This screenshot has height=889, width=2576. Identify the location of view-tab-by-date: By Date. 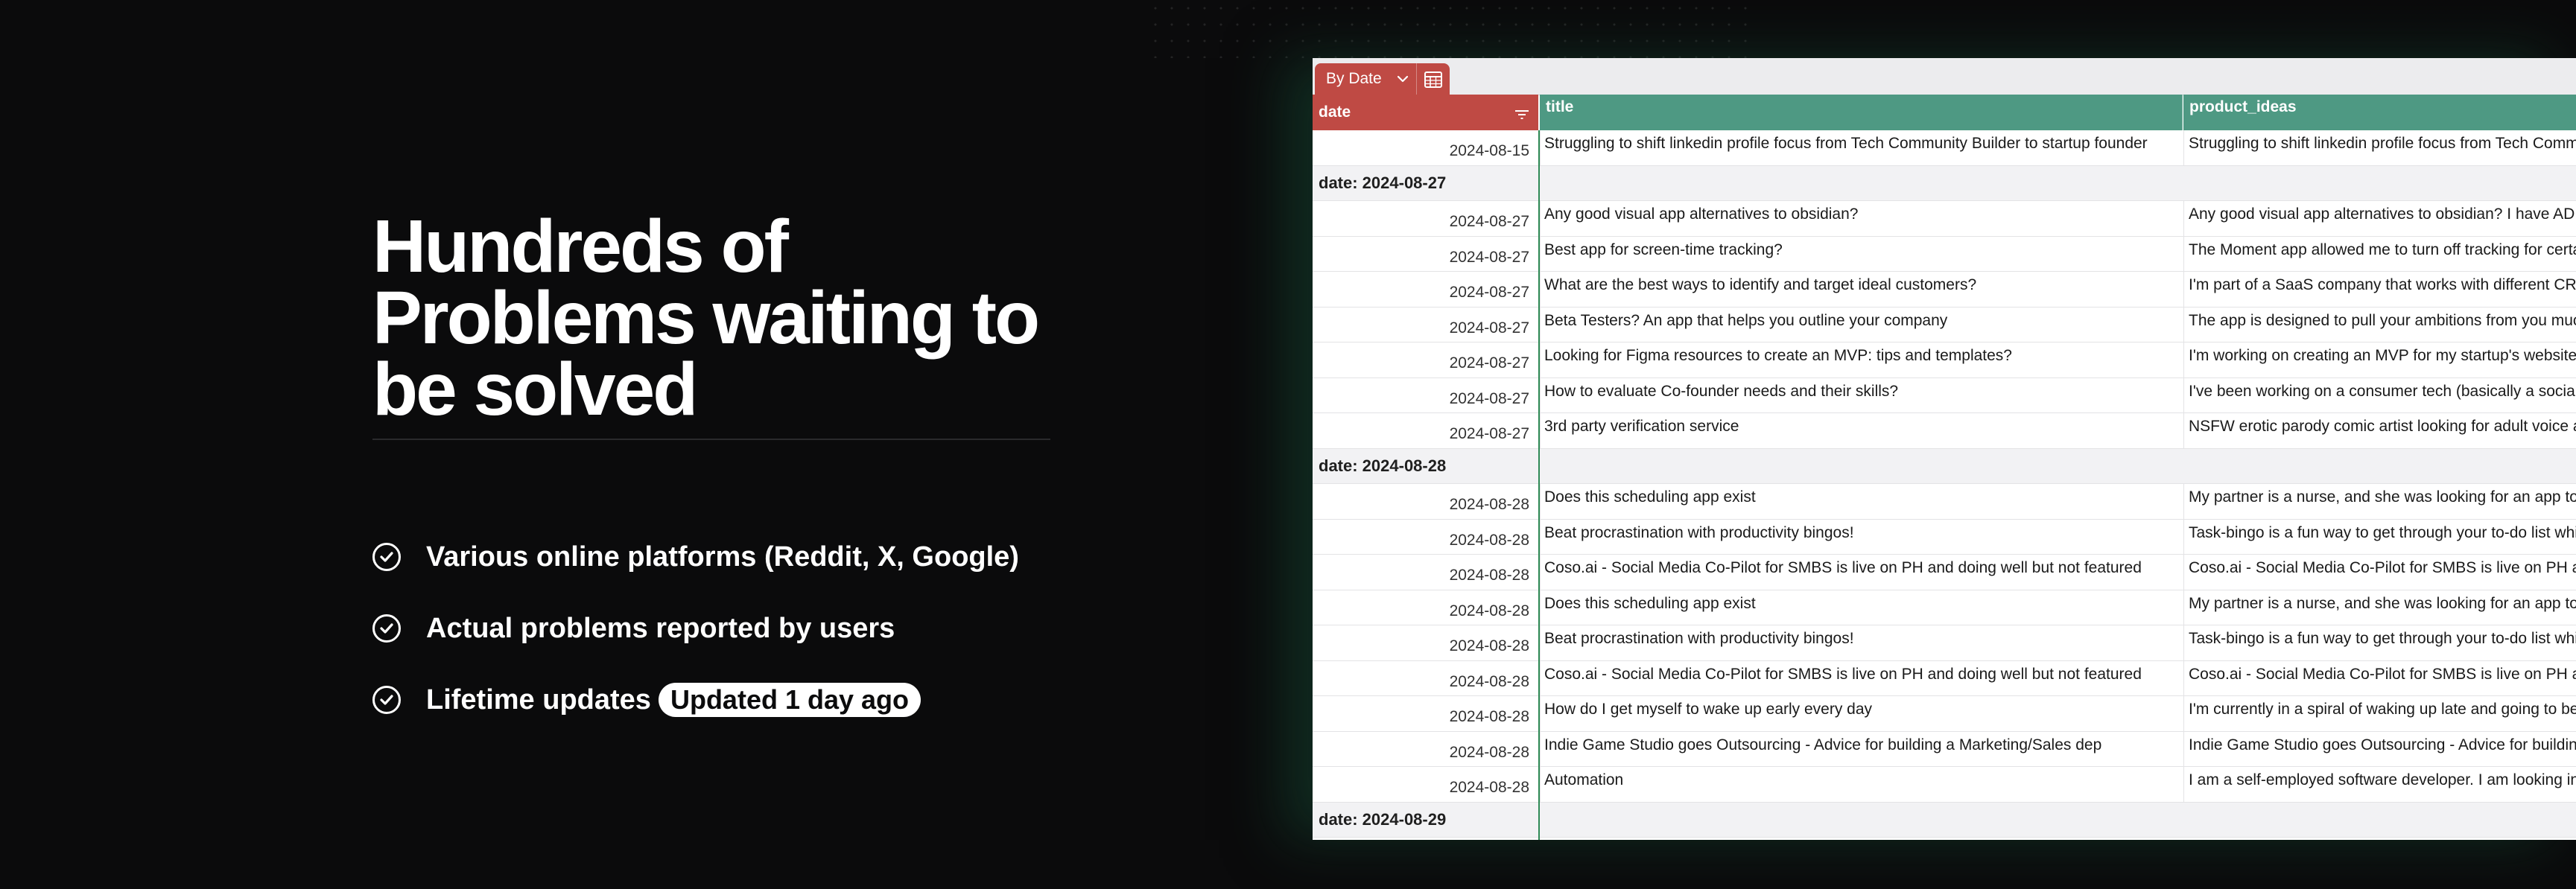
(1383, 79).